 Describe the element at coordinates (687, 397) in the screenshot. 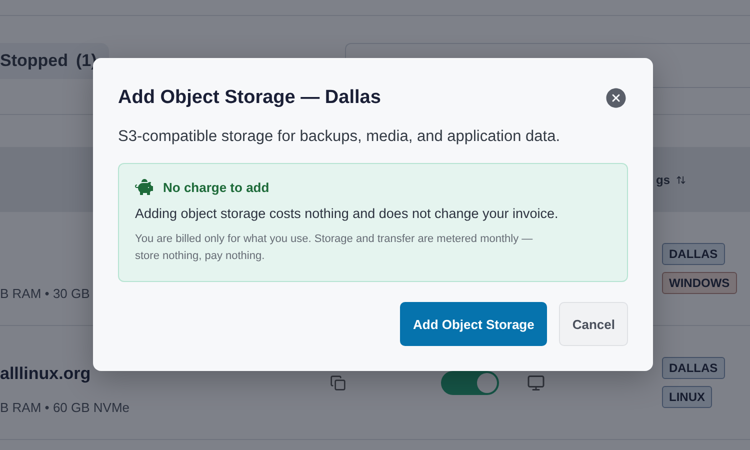

I see `tag: LINUX` at that location.